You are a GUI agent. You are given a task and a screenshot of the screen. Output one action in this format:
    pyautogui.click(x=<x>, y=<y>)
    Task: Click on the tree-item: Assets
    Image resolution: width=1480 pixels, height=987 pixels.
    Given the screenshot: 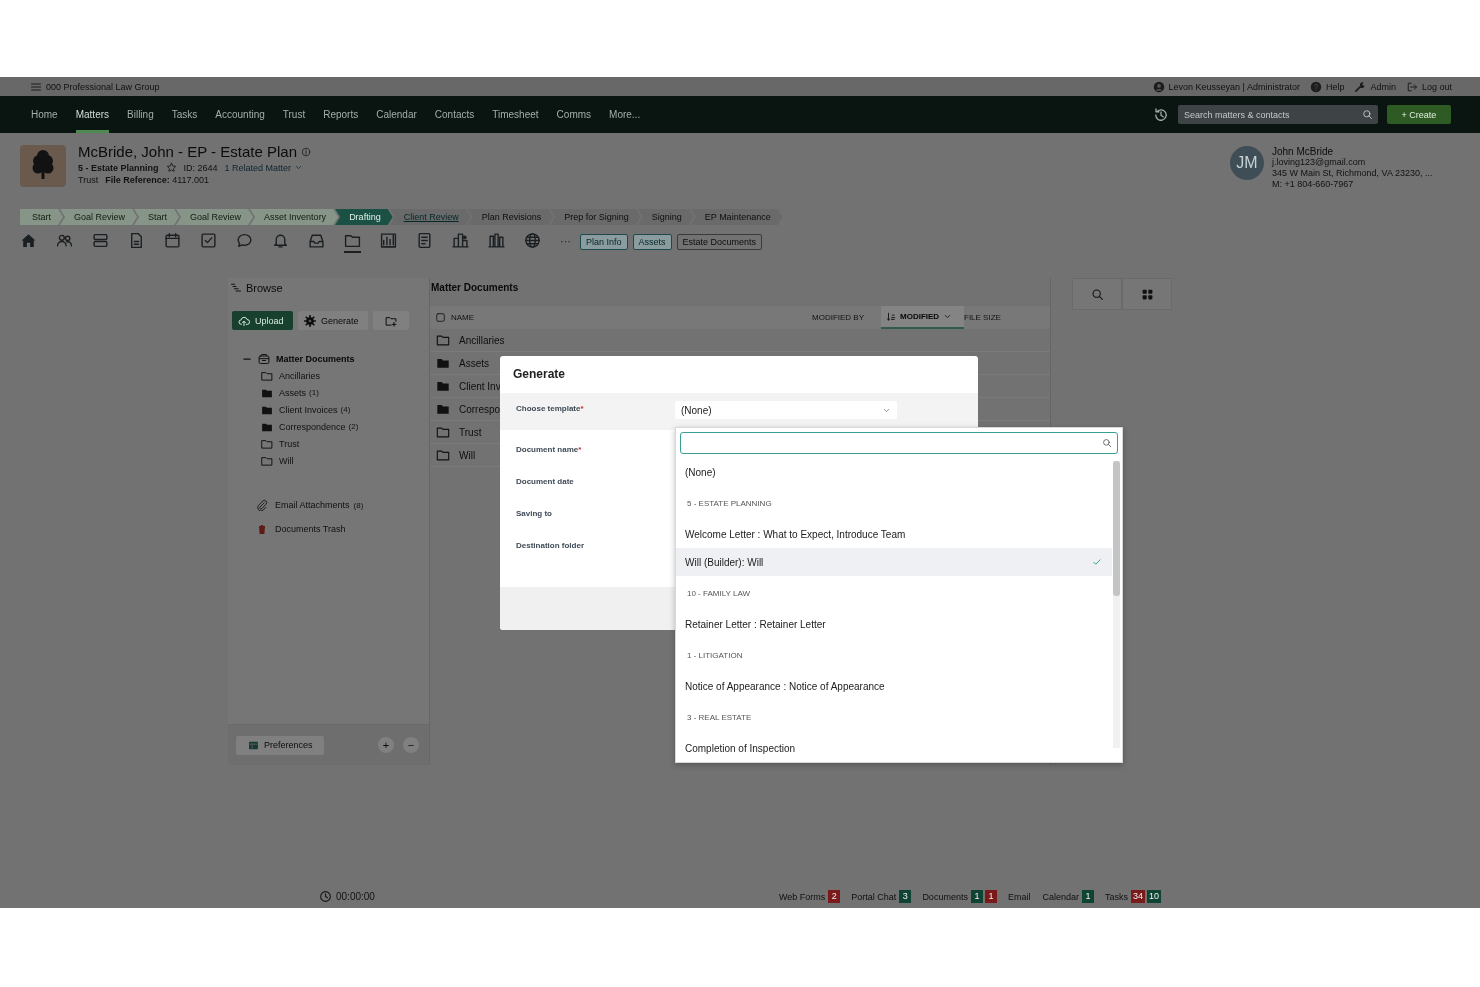 What is the action you would take?
    pyautogui.click(x=292, y=392)
    